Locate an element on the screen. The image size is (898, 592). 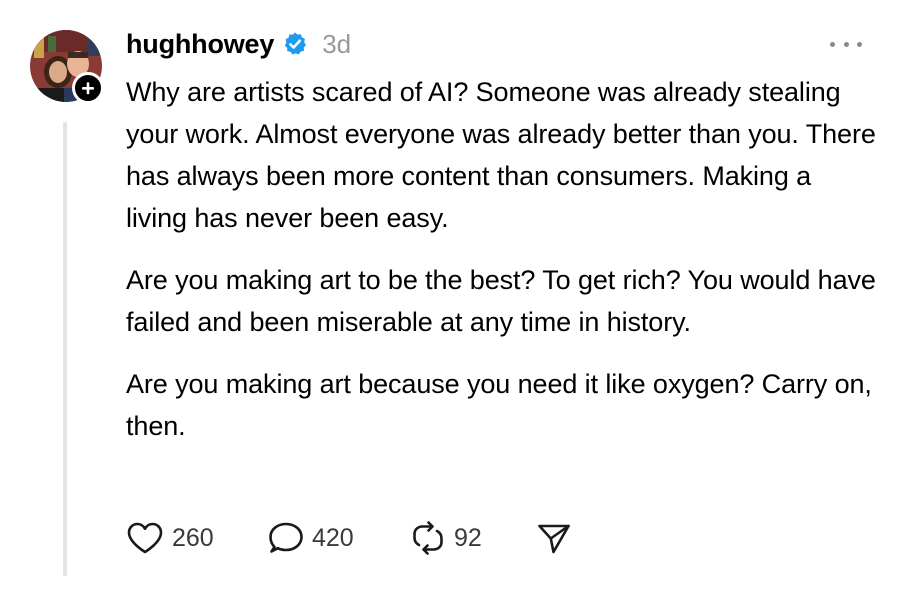
follow-button is located at coordinates (88, 88).